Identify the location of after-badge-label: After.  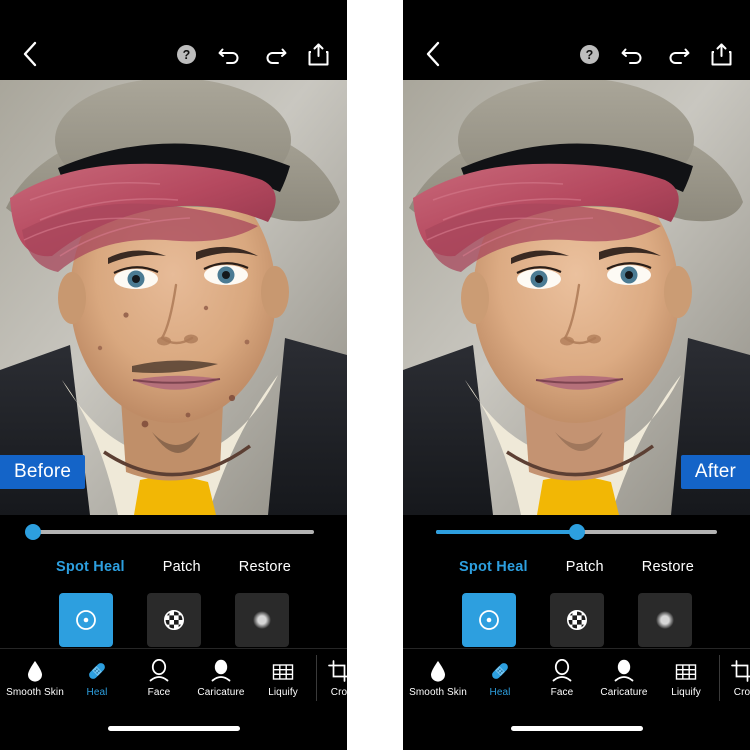
(715, 471).